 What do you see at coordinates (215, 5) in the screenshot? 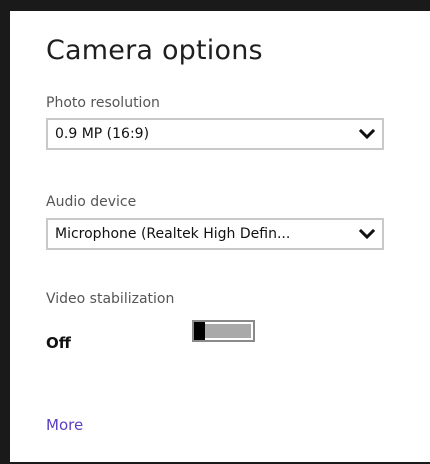
I see `window-top-edge` at bounding box center [215, 5].